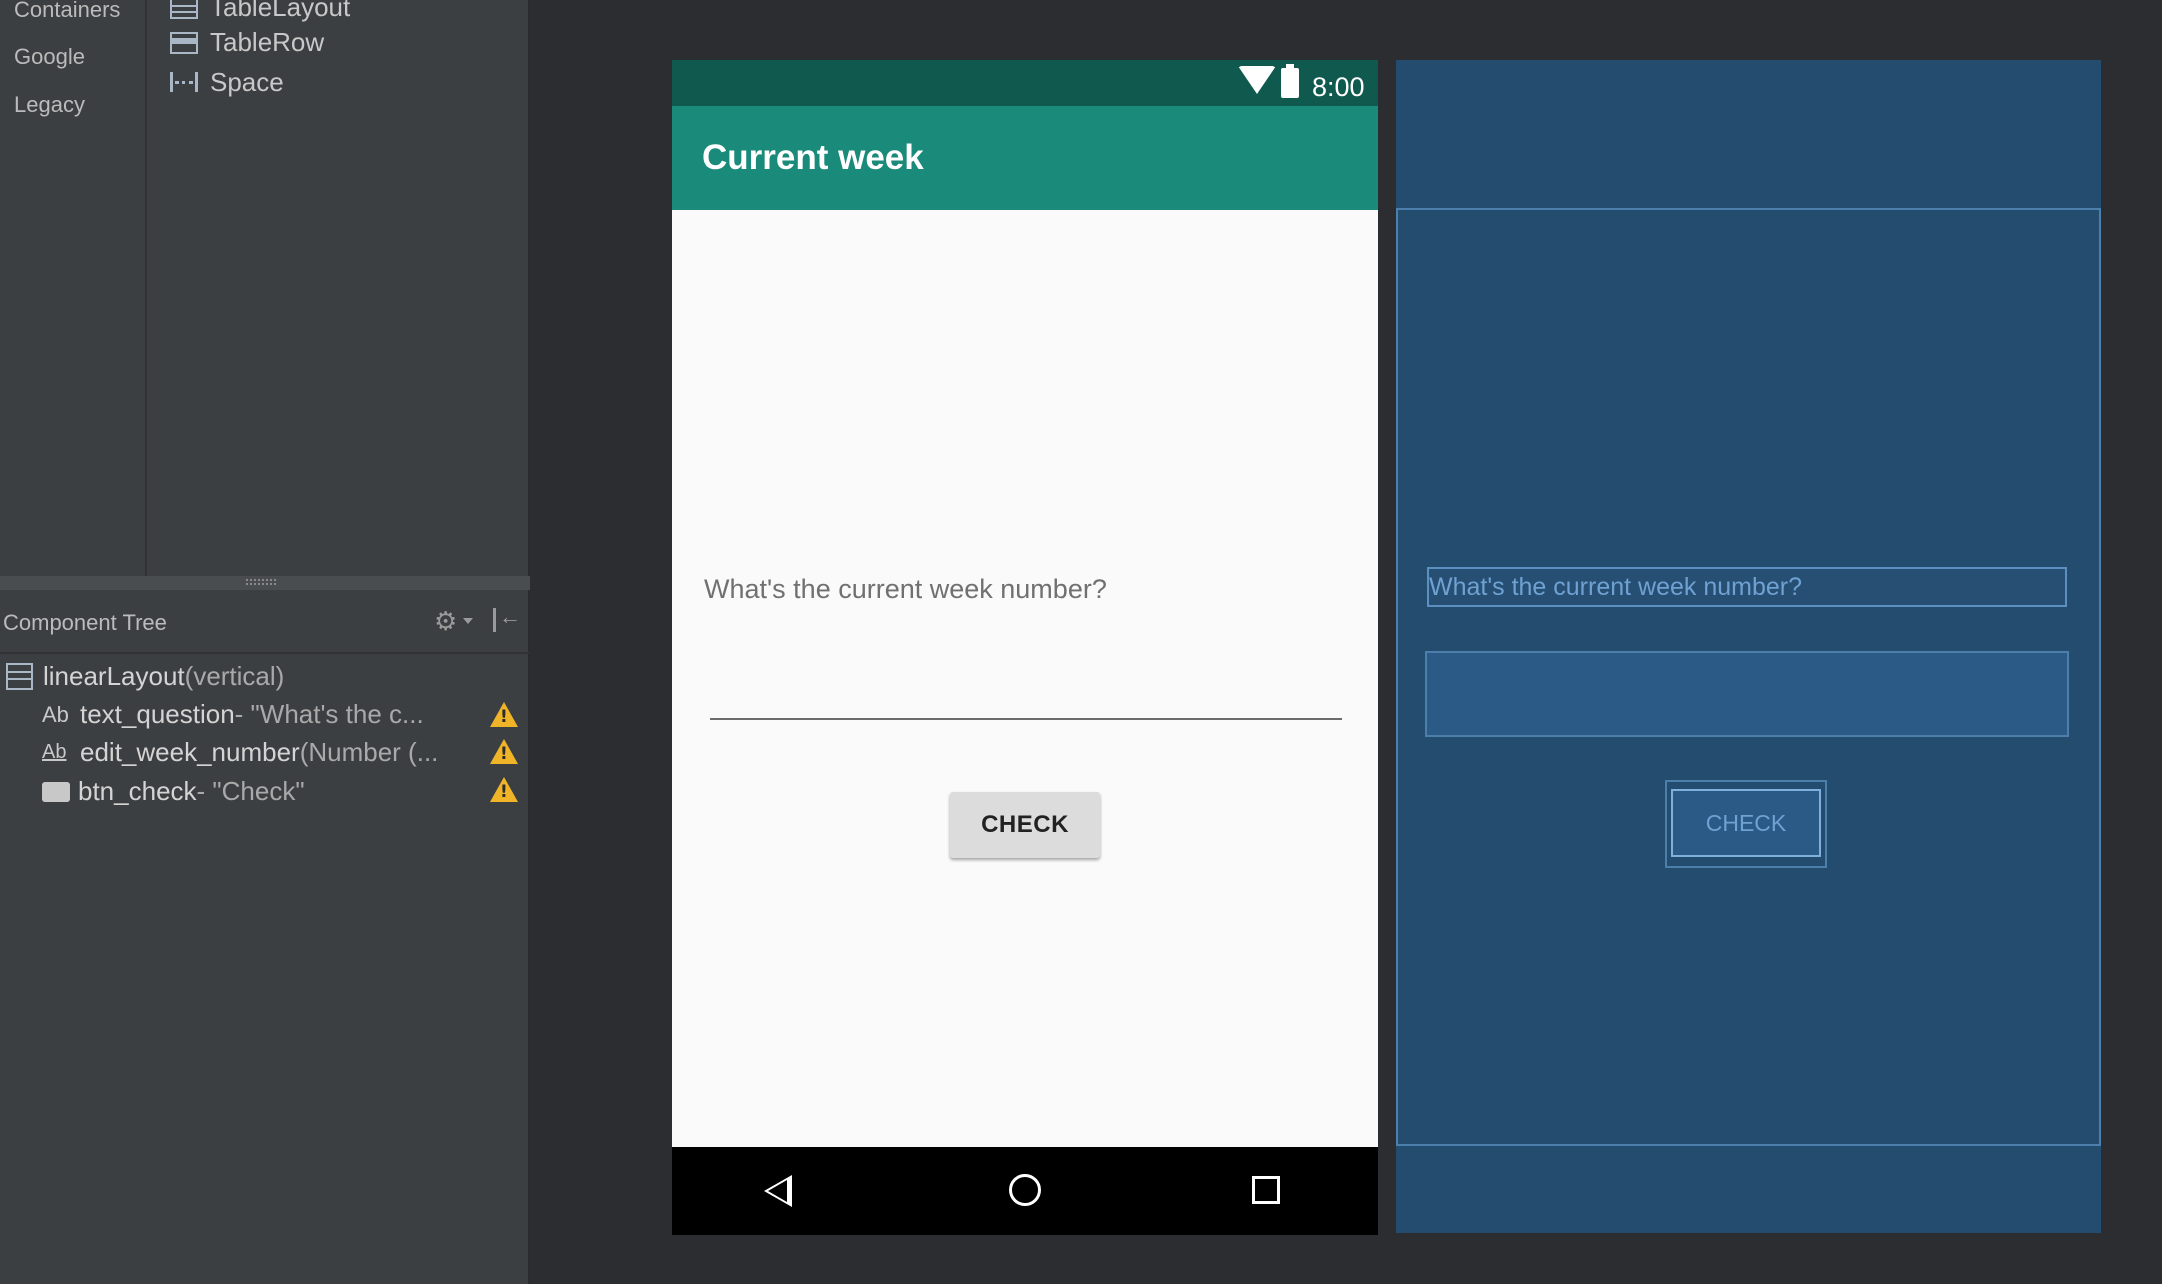 The width and height of the screenshot is (2162, 1284). I want to click on navigation-bar, so click(1025, 1191).